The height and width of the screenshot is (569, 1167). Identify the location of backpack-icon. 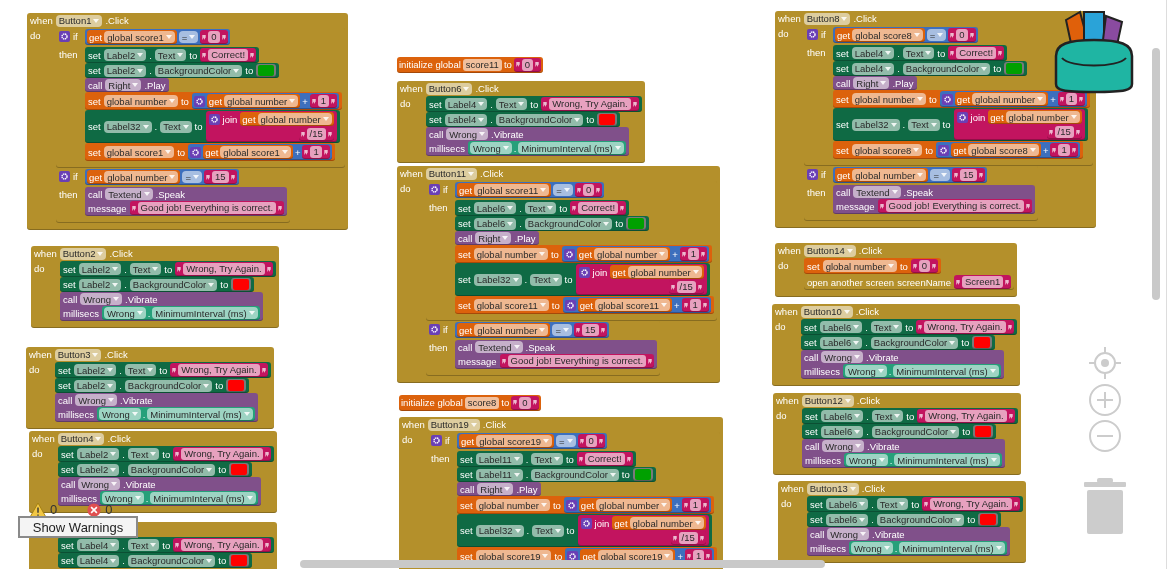
(1094, 51).